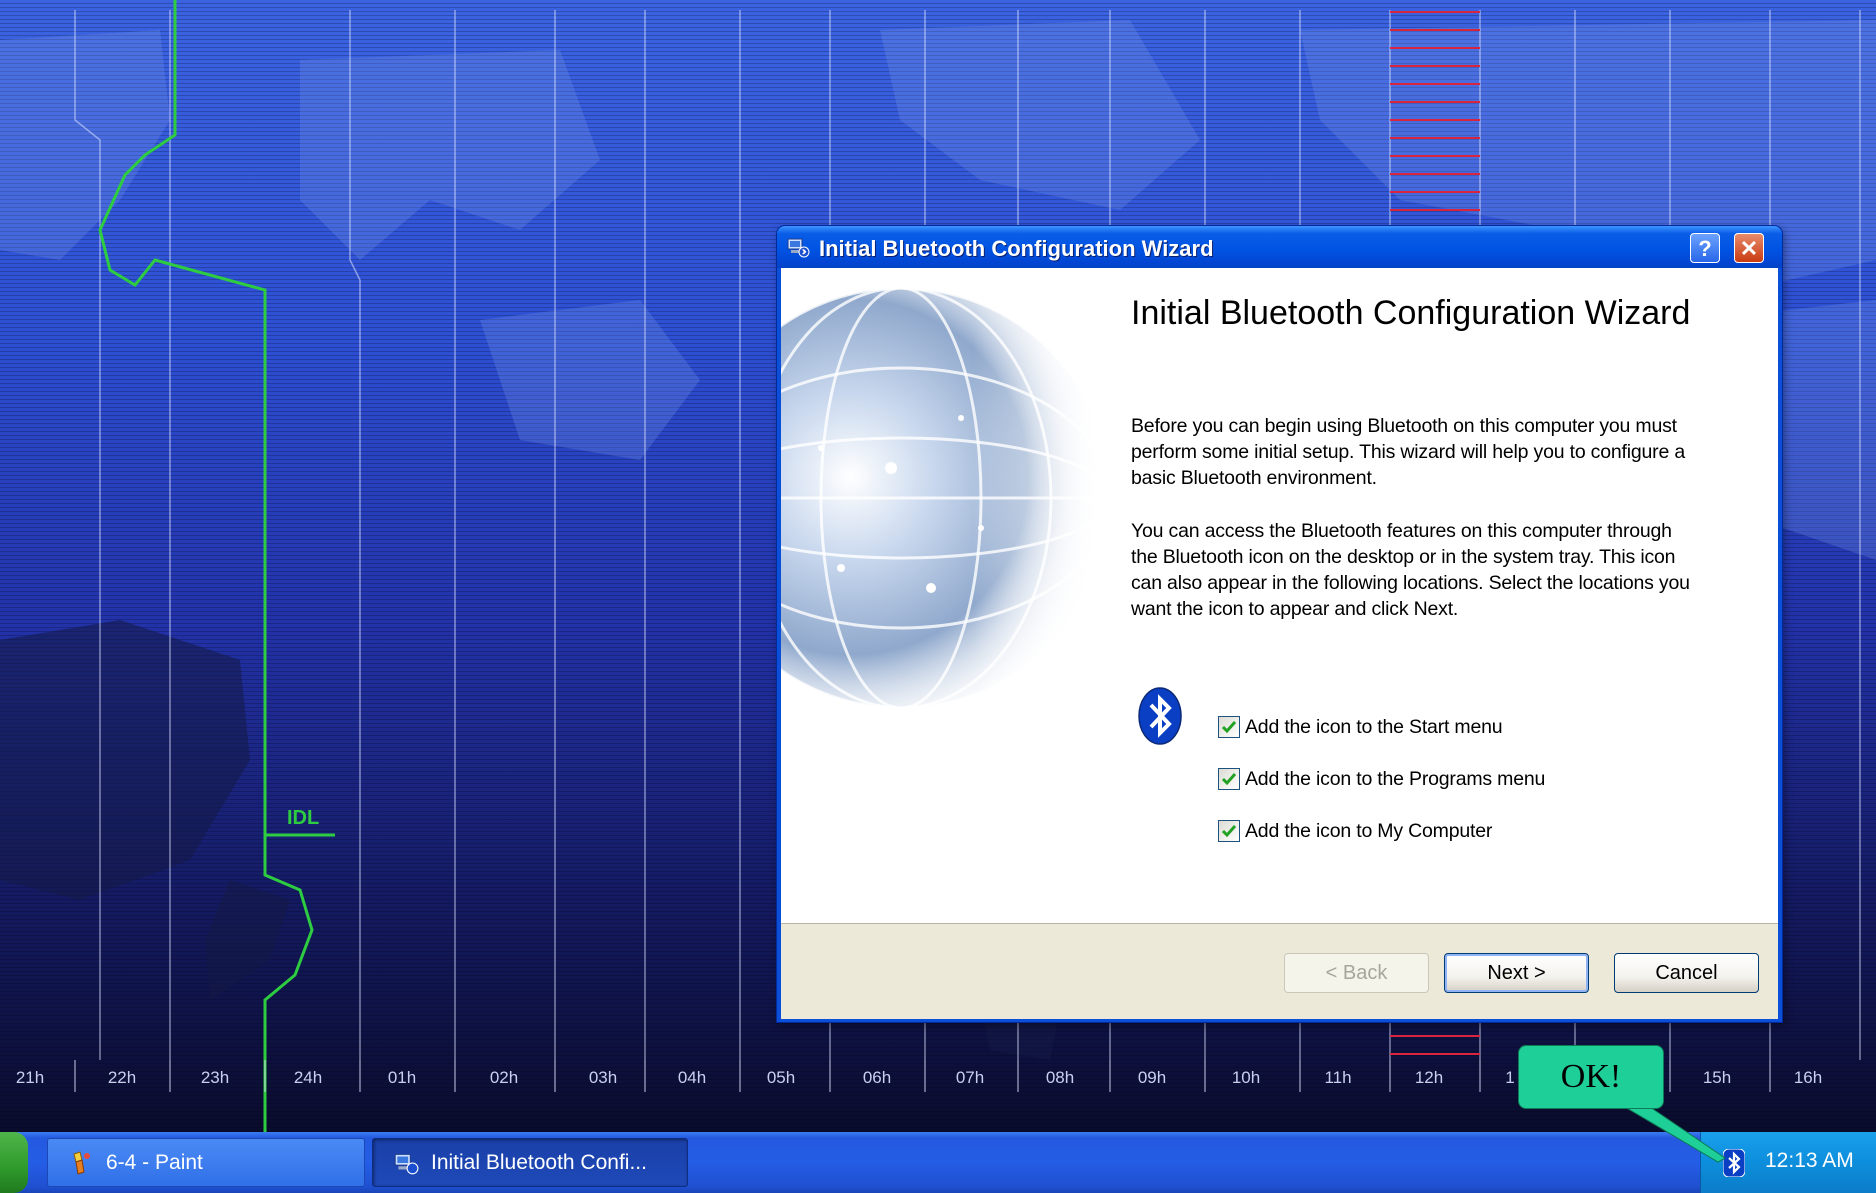  I want to click on taskbar-item-paint: 6-4 - Paint, so click(206, 1162).